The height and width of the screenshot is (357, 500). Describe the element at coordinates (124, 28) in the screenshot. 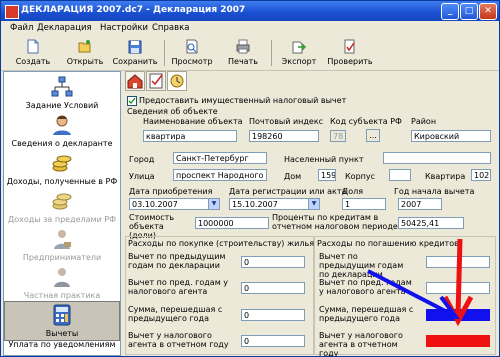

I see `menu-settings: Настройки` at that location.